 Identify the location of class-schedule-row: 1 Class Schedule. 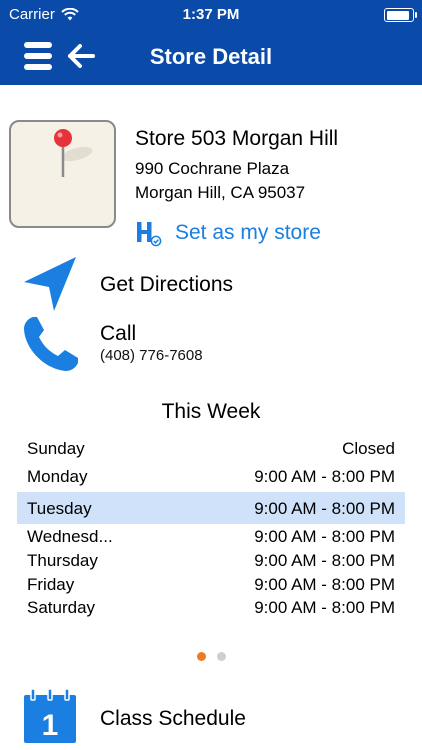
(211, 719).